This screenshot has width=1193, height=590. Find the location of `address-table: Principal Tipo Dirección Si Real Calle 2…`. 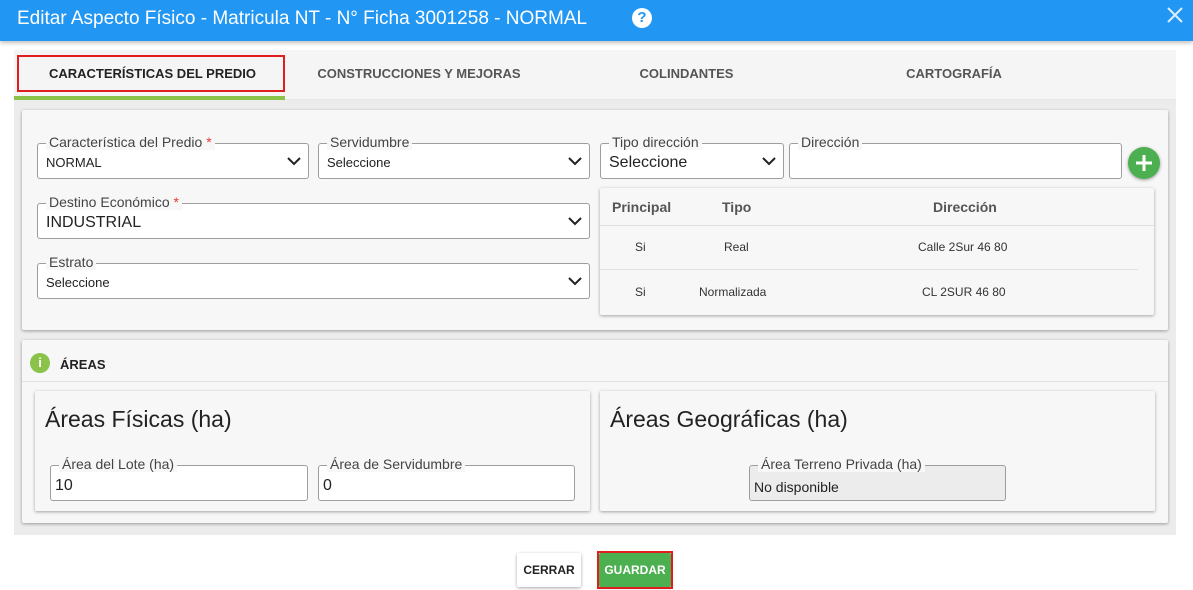

address-table: Principal Tipo Dirección Si Real Calle 2… is located at coordinates (877, 251).